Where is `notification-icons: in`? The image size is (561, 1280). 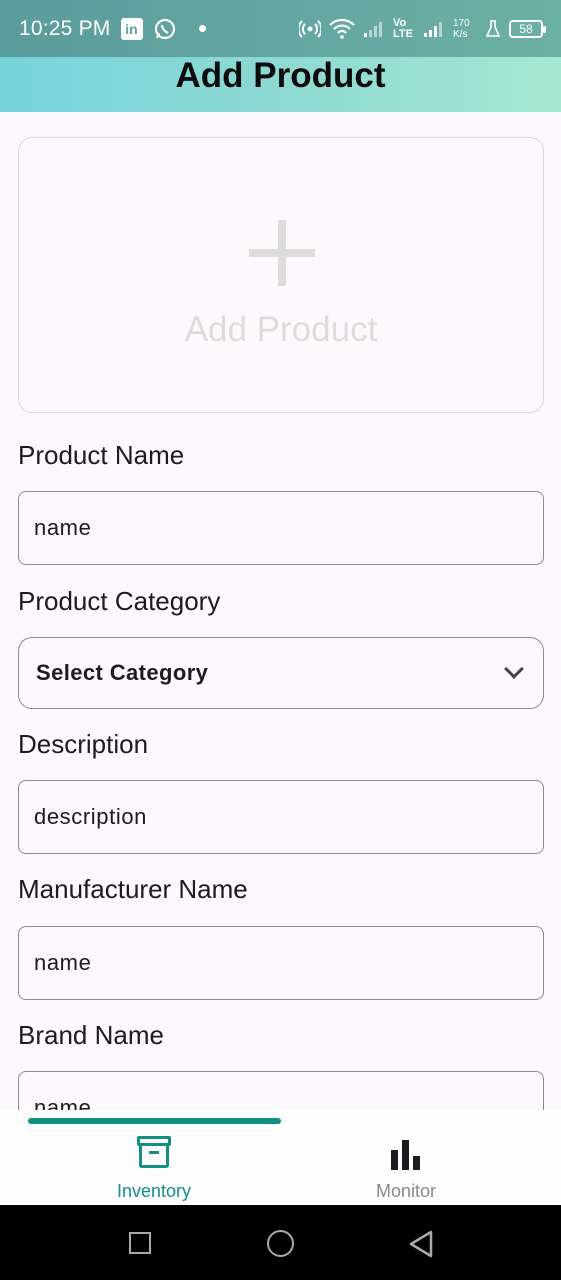 notification-icons: in is located at coordinates (163, 29).